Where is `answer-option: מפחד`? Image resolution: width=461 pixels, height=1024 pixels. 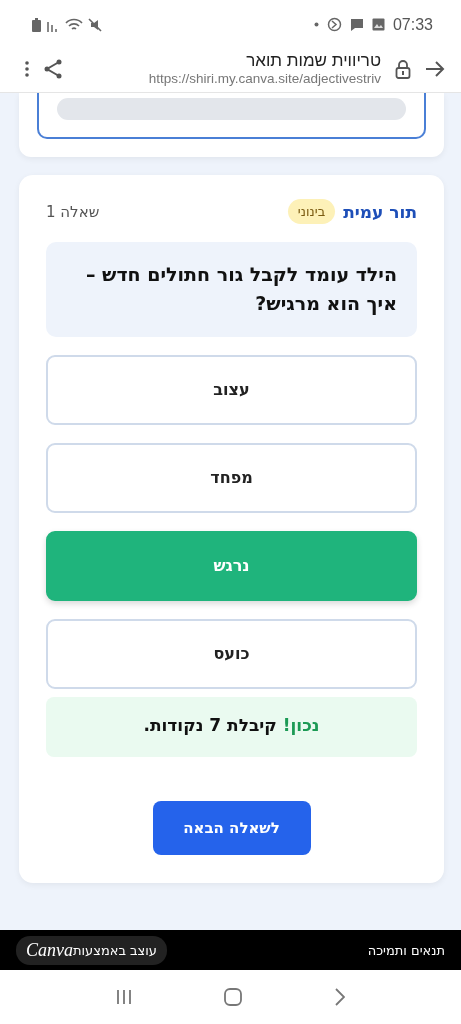
answer-option: מפחד is located at coordinates (231, 477).